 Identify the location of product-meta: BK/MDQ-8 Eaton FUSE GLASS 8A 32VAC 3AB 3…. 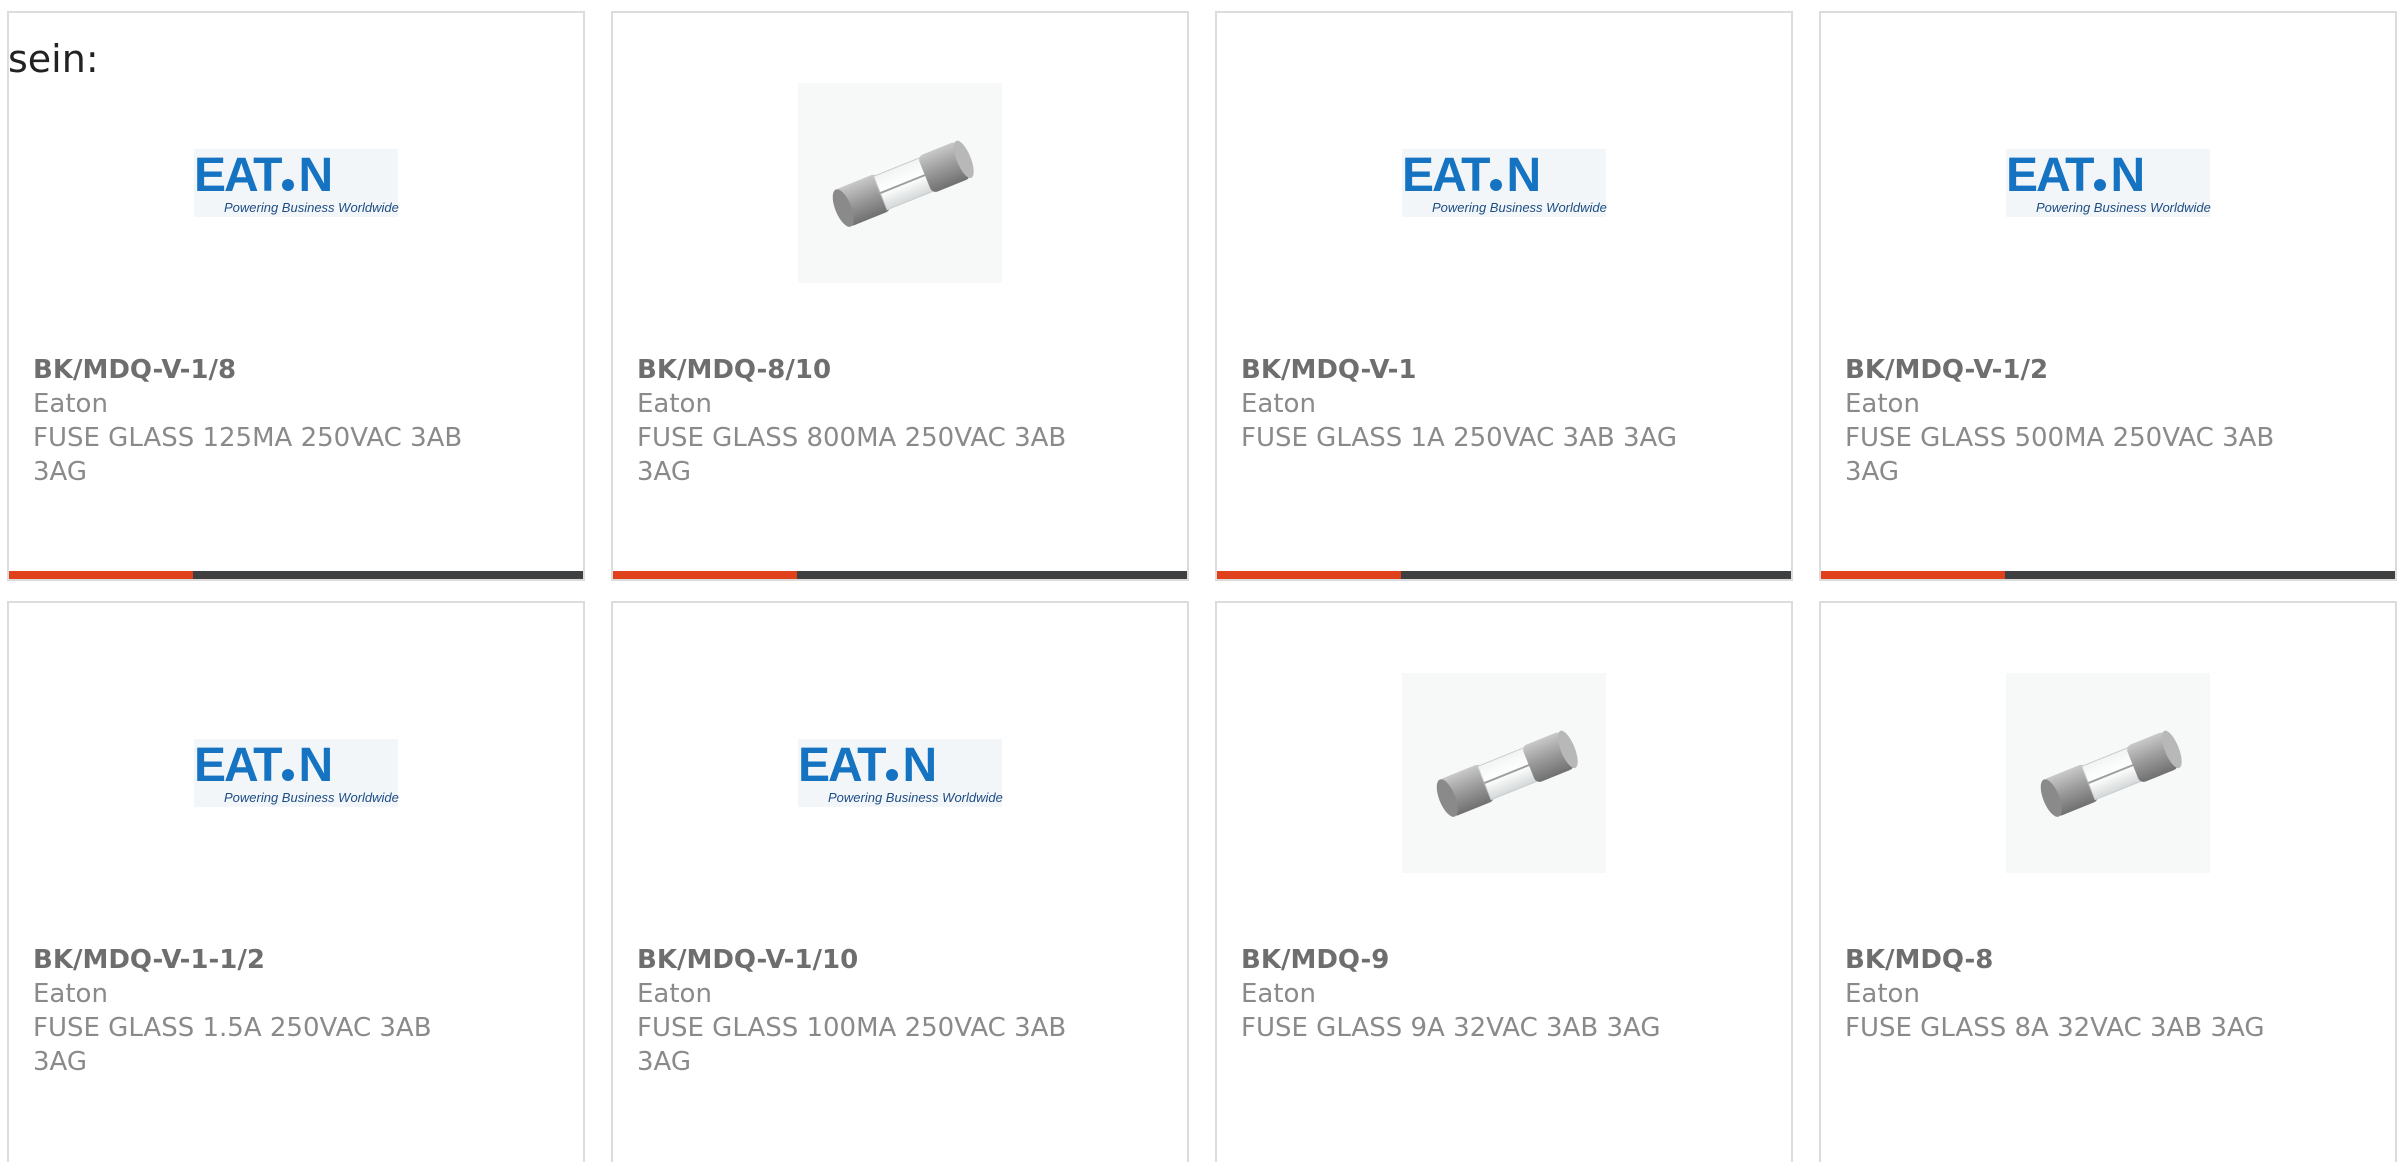
(2065, 994).